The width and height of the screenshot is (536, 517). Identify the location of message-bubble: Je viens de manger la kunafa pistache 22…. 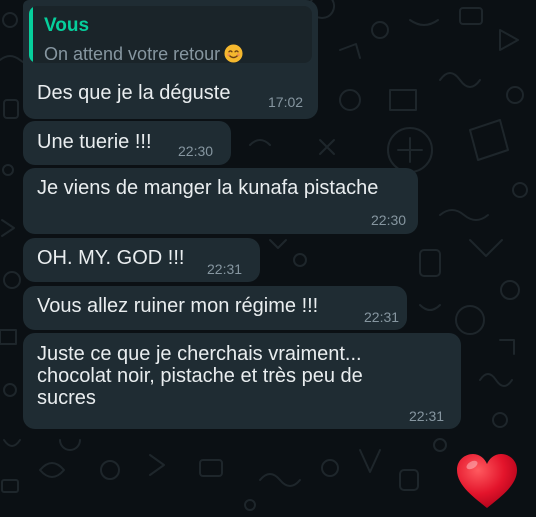
(220, 201).